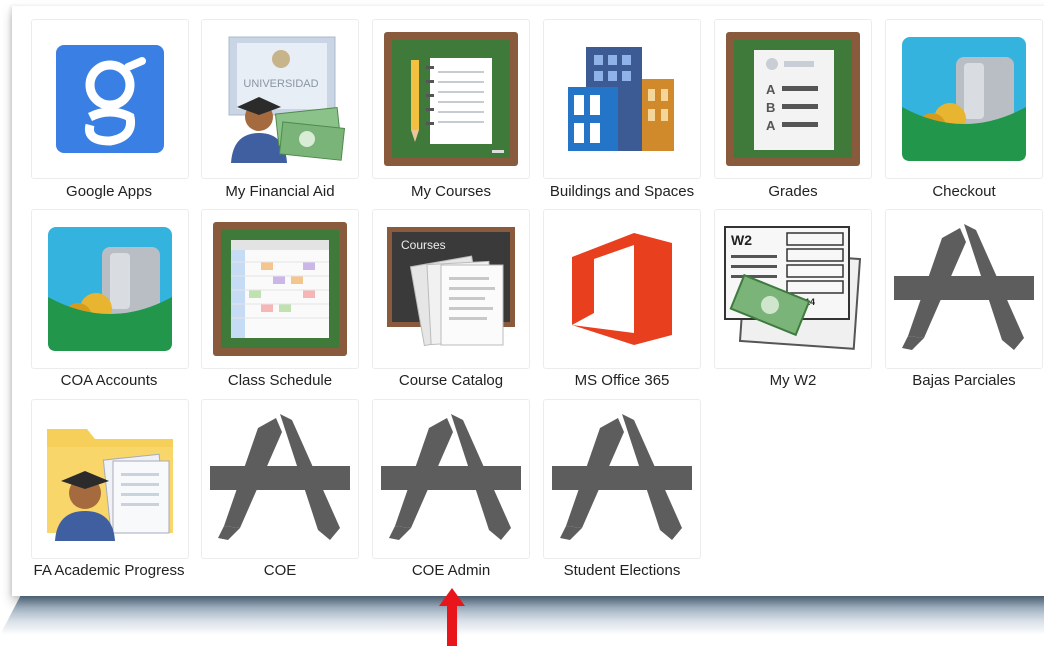 This screenshot has height=647, width=1044. I want to click on app-tile-coe, so click(280, 479).